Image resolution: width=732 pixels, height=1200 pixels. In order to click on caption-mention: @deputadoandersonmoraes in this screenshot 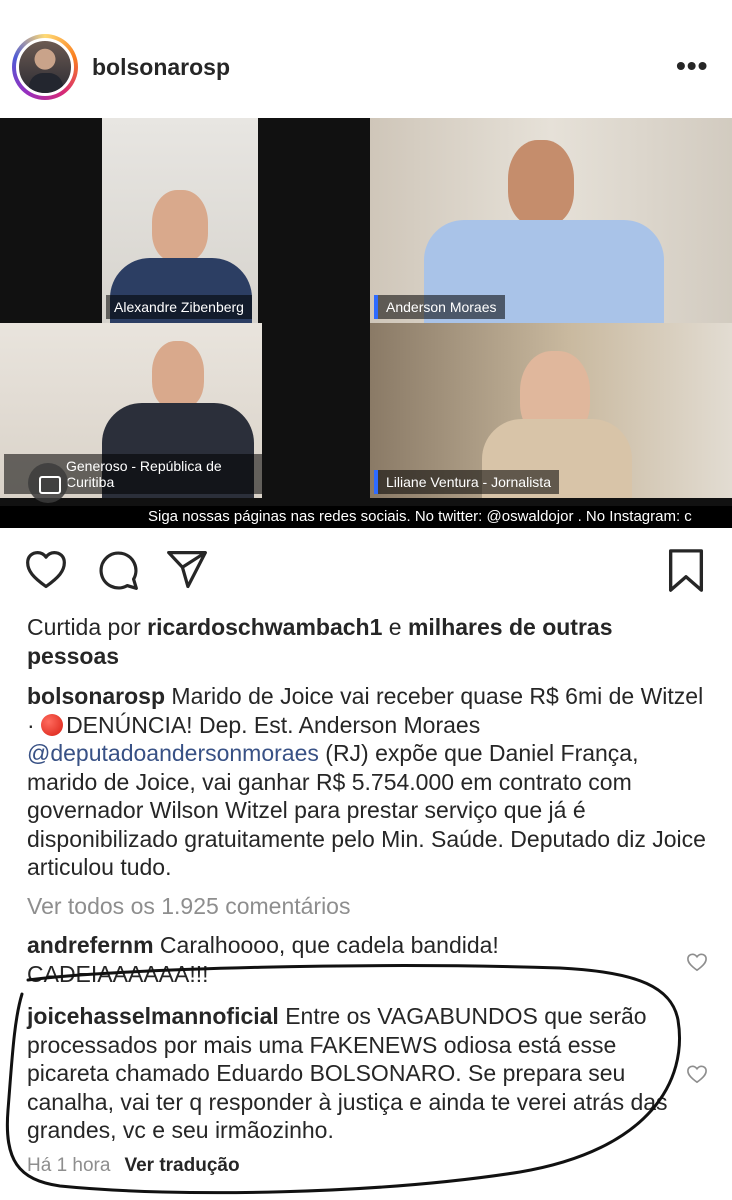, I will do `click(173, 753)`.